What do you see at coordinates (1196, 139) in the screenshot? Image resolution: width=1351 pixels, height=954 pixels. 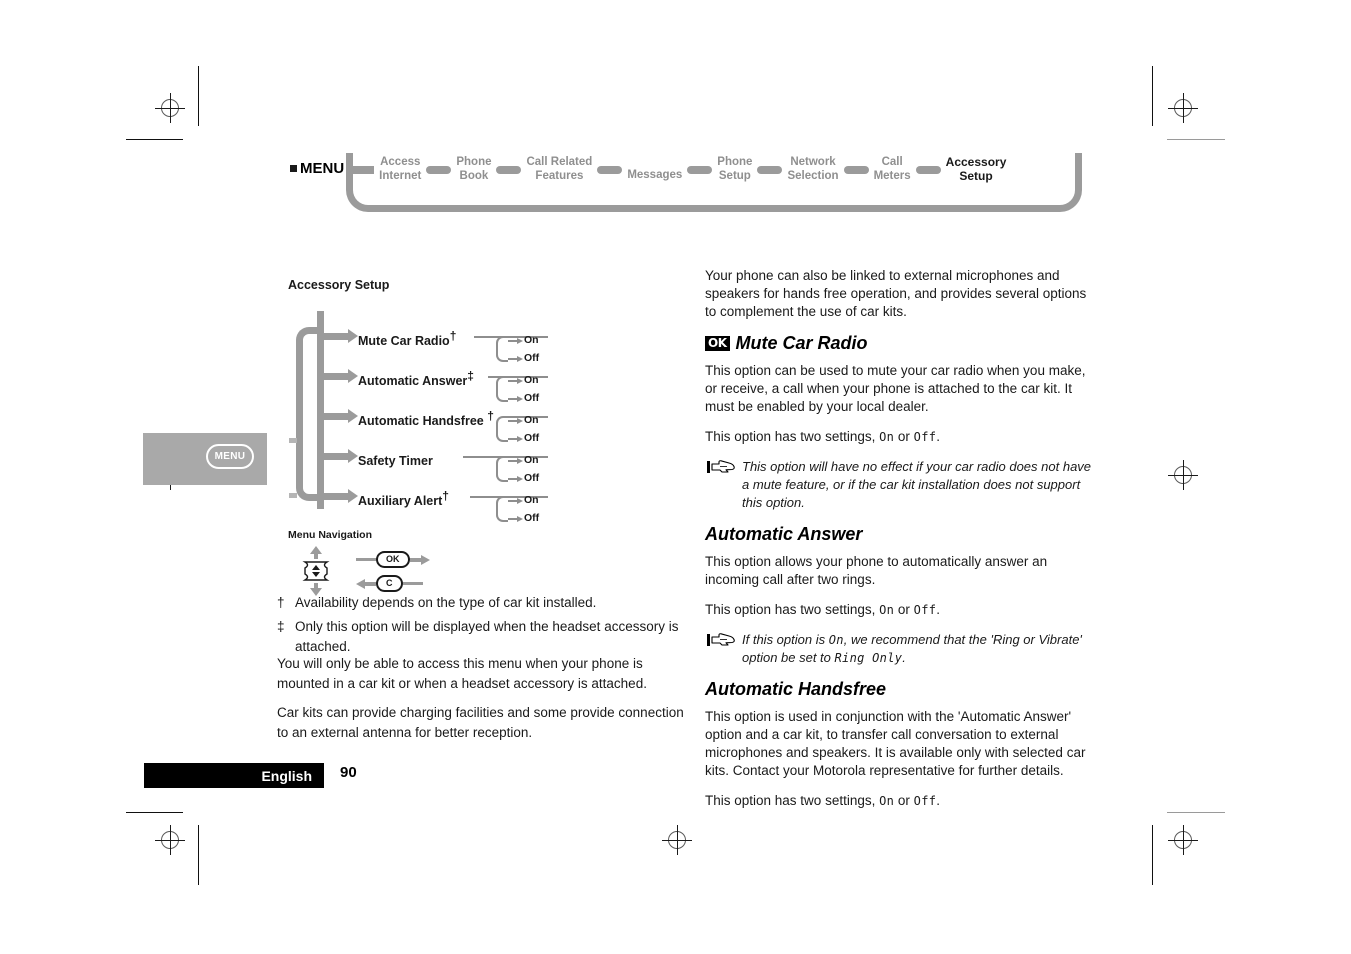 I see `crop-line-top-right` at bounding box center [1196, 139].